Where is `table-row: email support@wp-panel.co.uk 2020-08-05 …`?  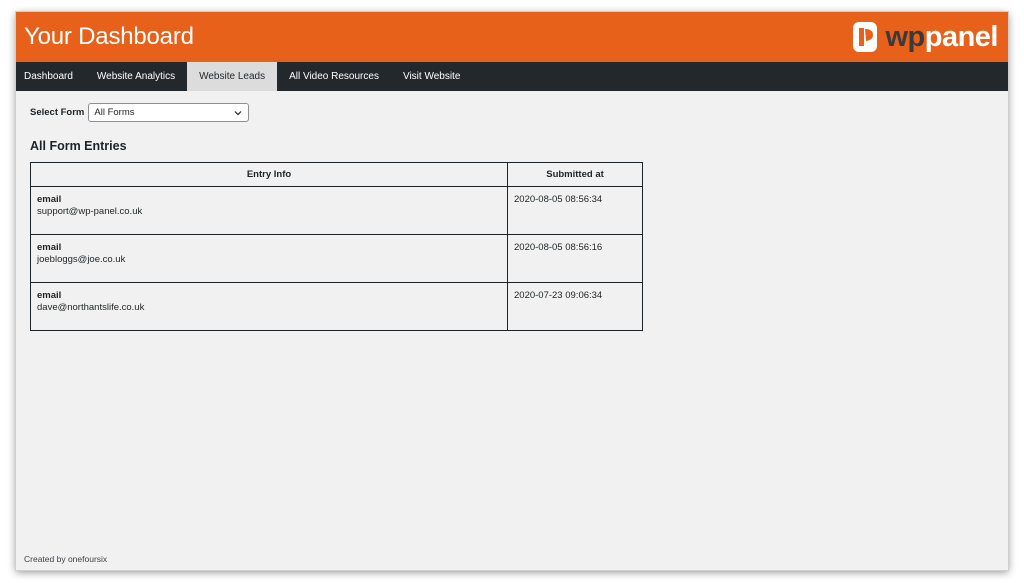
table-row: email support@wp-panel.co.uk 2020-08-05 … is located at coordinates (336, 210).